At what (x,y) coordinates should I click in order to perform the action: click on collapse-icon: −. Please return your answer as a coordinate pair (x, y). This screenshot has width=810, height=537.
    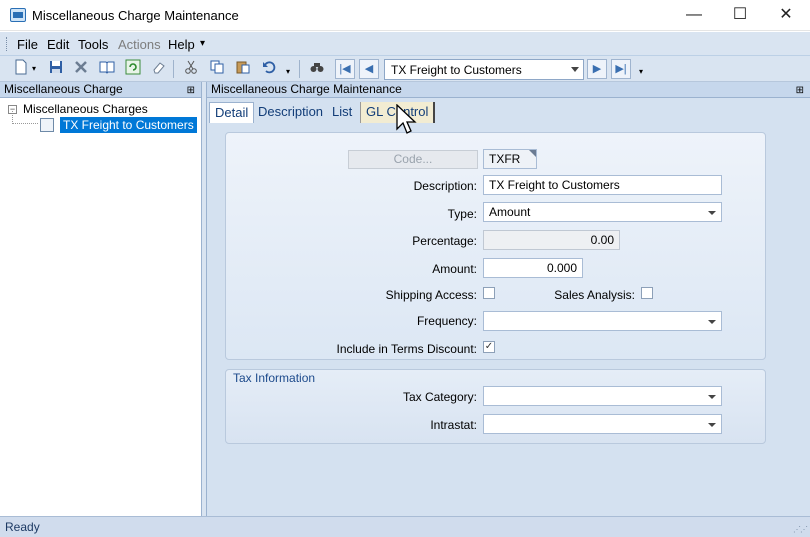
    Looking at the image, I should click on (12, 109).